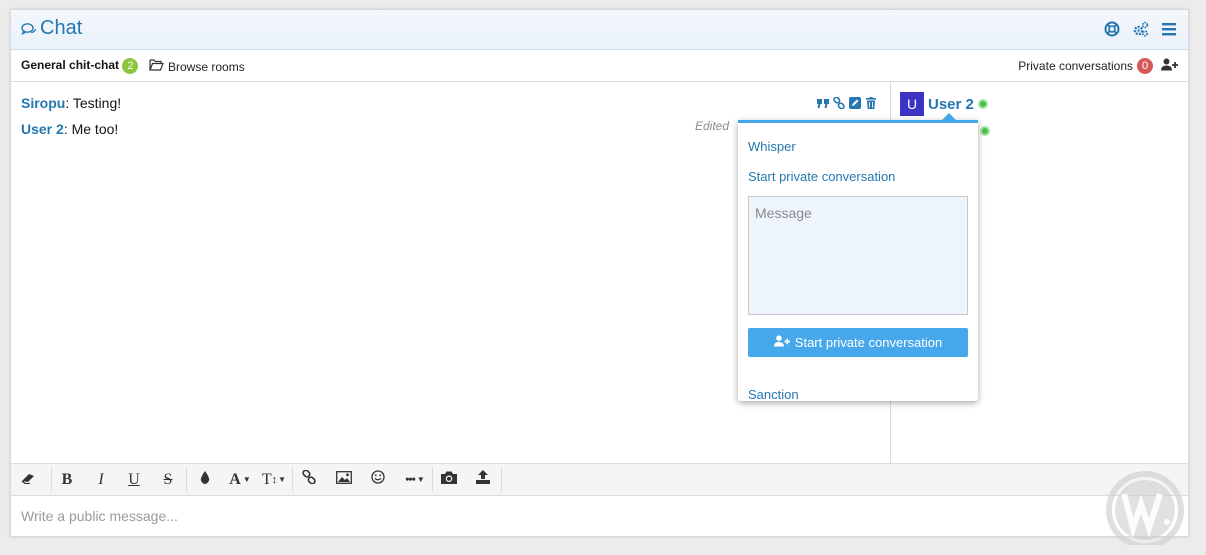 This screenshot has width=1206, height=555. I want to click on text-height-icon: ↕, so click(274, 479).